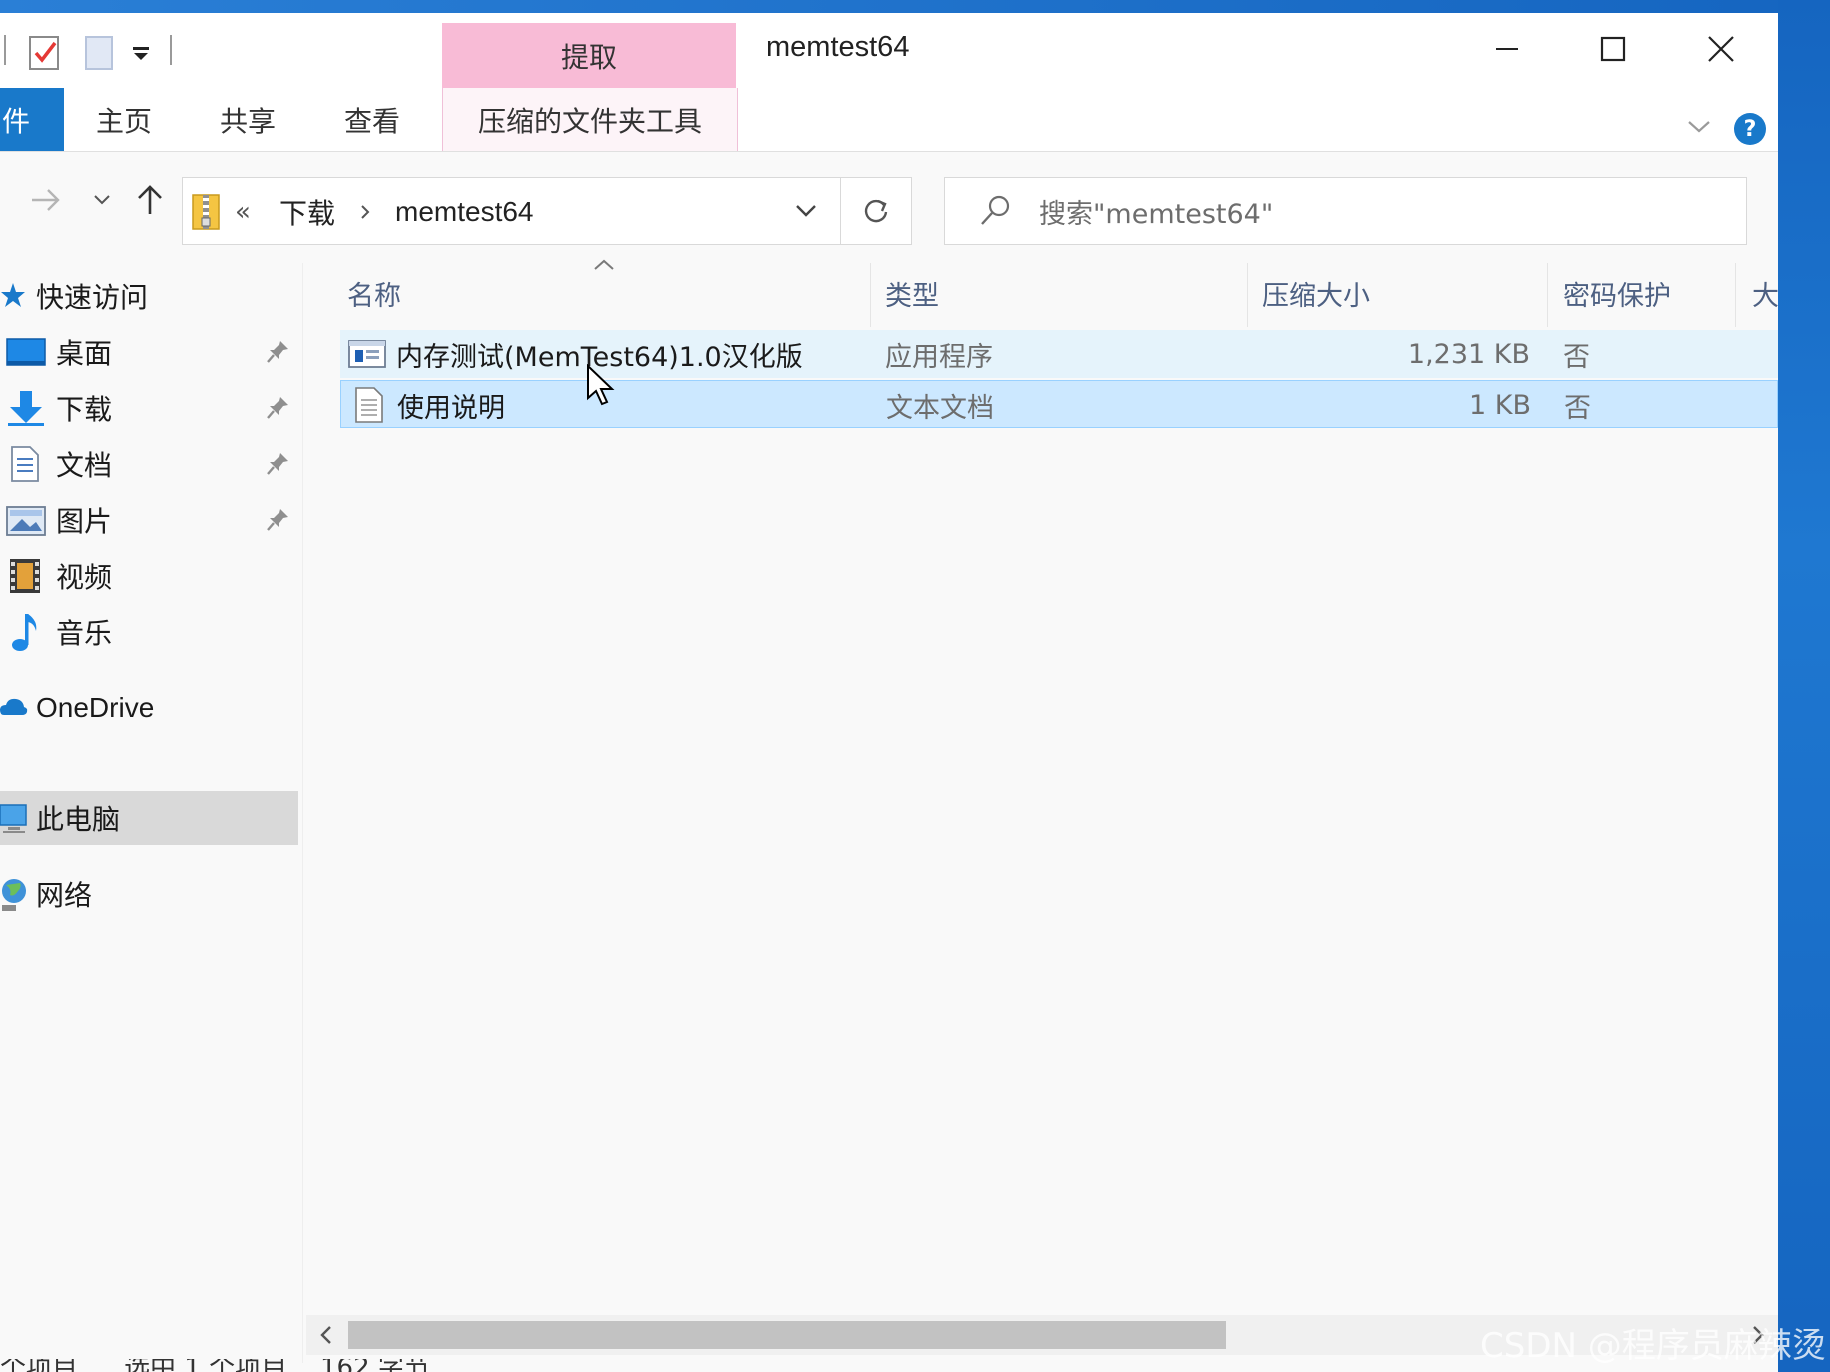 This screenshot has width=1830, height=1372. I want to click on table-row: 内存测试(MemTest64)1.0汉化版 应用程序 1,231 KB 否, so click(1059, 354).